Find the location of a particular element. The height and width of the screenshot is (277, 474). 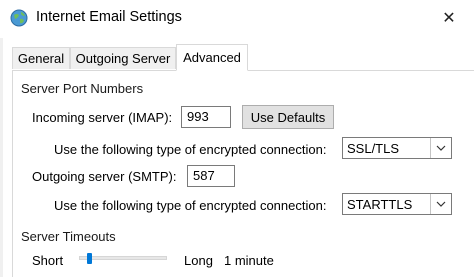

close-icon: ✕ is located at coordinates (449, 18).